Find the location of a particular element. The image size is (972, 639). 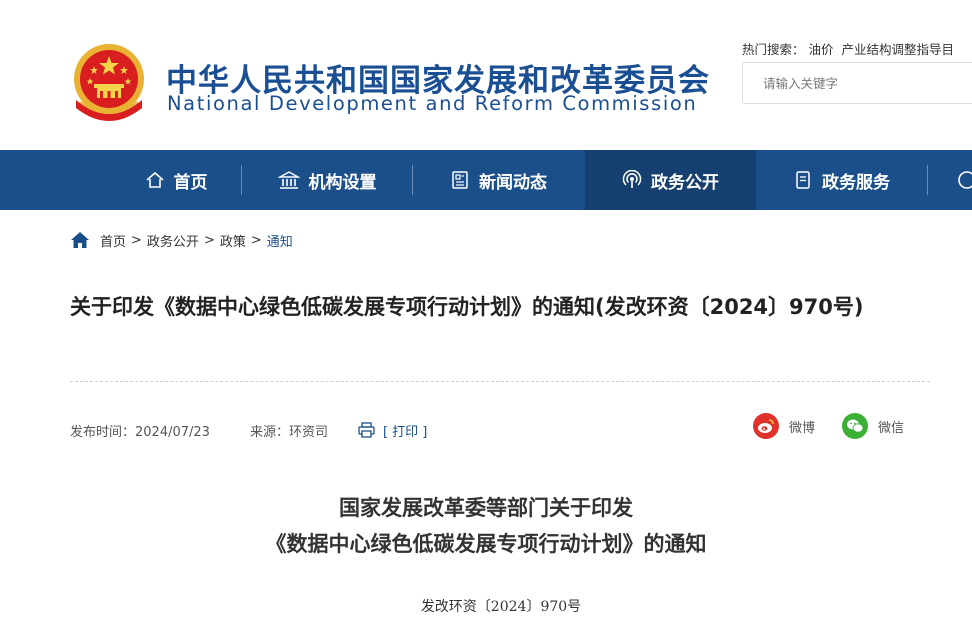

breadcrumb-link-policy: 政策 is located at coordinates (233, 240).